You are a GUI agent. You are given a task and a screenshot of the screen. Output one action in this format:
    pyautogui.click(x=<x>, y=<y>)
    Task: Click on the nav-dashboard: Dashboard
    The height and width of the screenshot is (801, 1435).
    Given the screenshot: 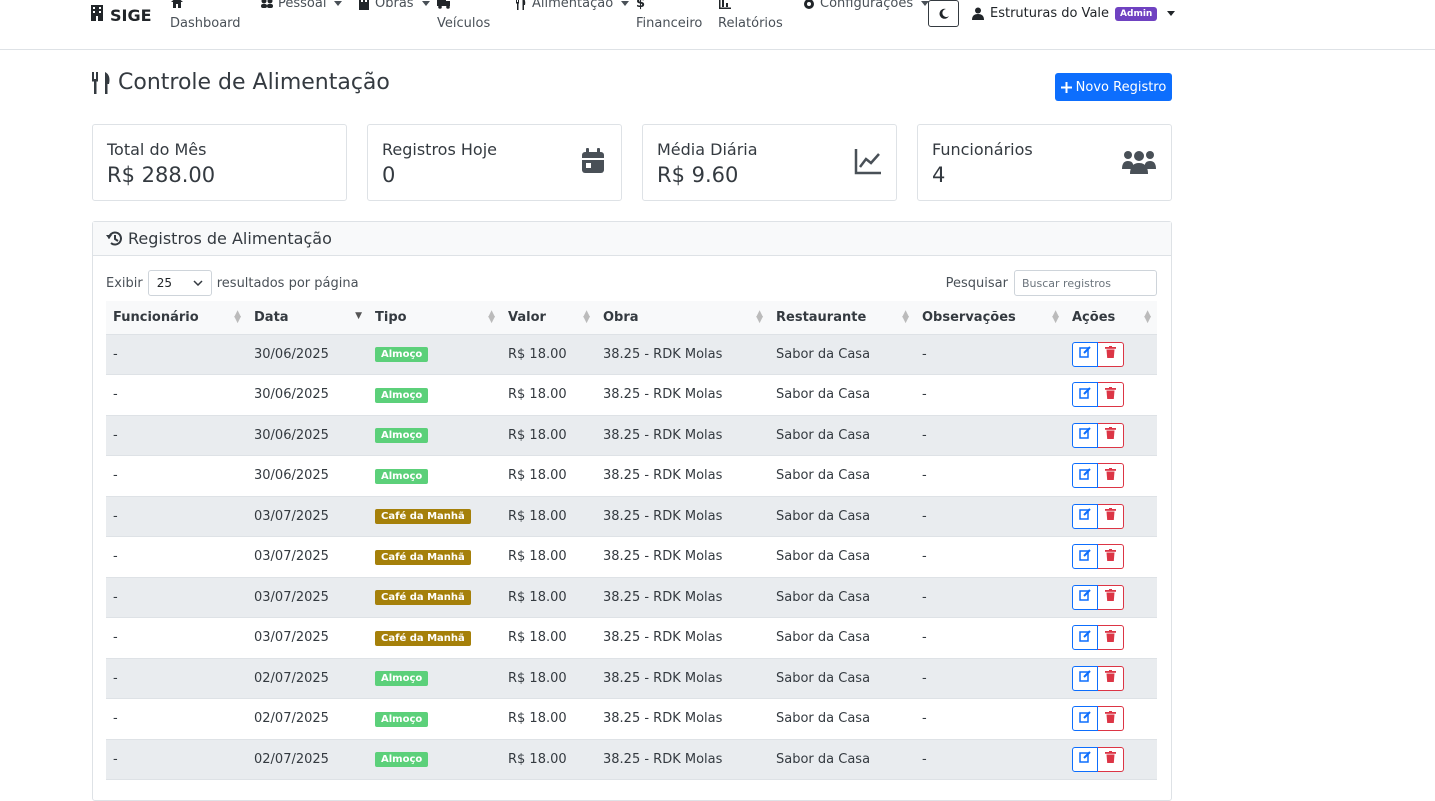 What is the action you would take?
    pyautogui.click(x=205, y=23)
    